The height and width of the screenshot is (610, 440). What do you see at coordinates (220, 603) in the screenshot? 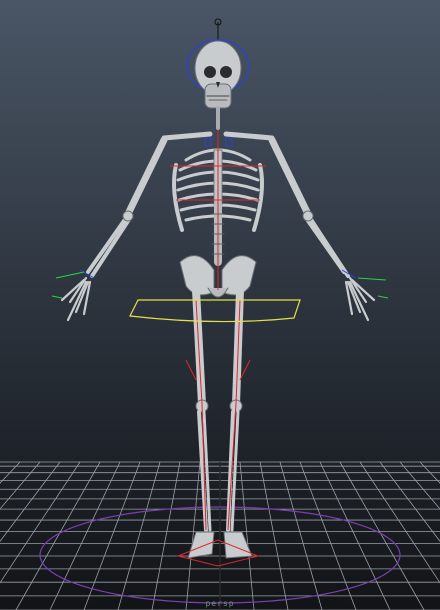
I see `camera-label: persp` at bounding box center [220, 603].